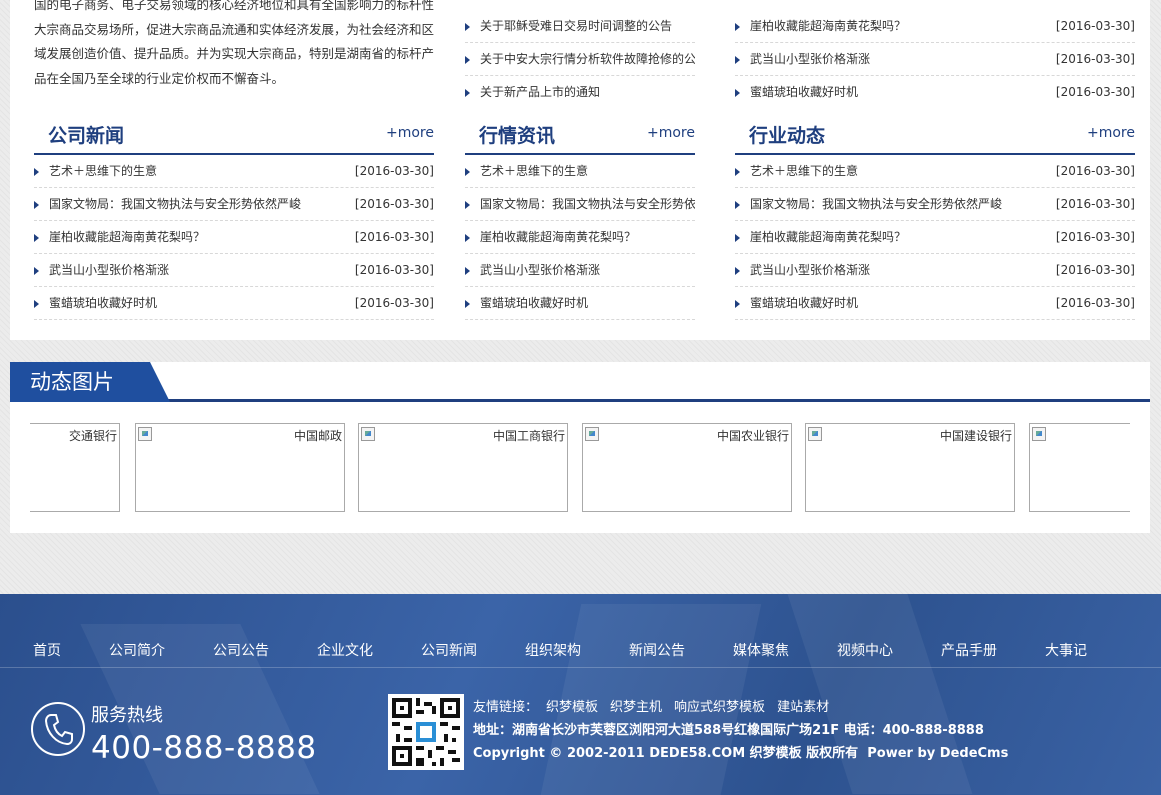 This screenshot has height=795, width=1161. I want to click on list-item: 蜜蜡琥珀收藏好时机, so click(580, 303).